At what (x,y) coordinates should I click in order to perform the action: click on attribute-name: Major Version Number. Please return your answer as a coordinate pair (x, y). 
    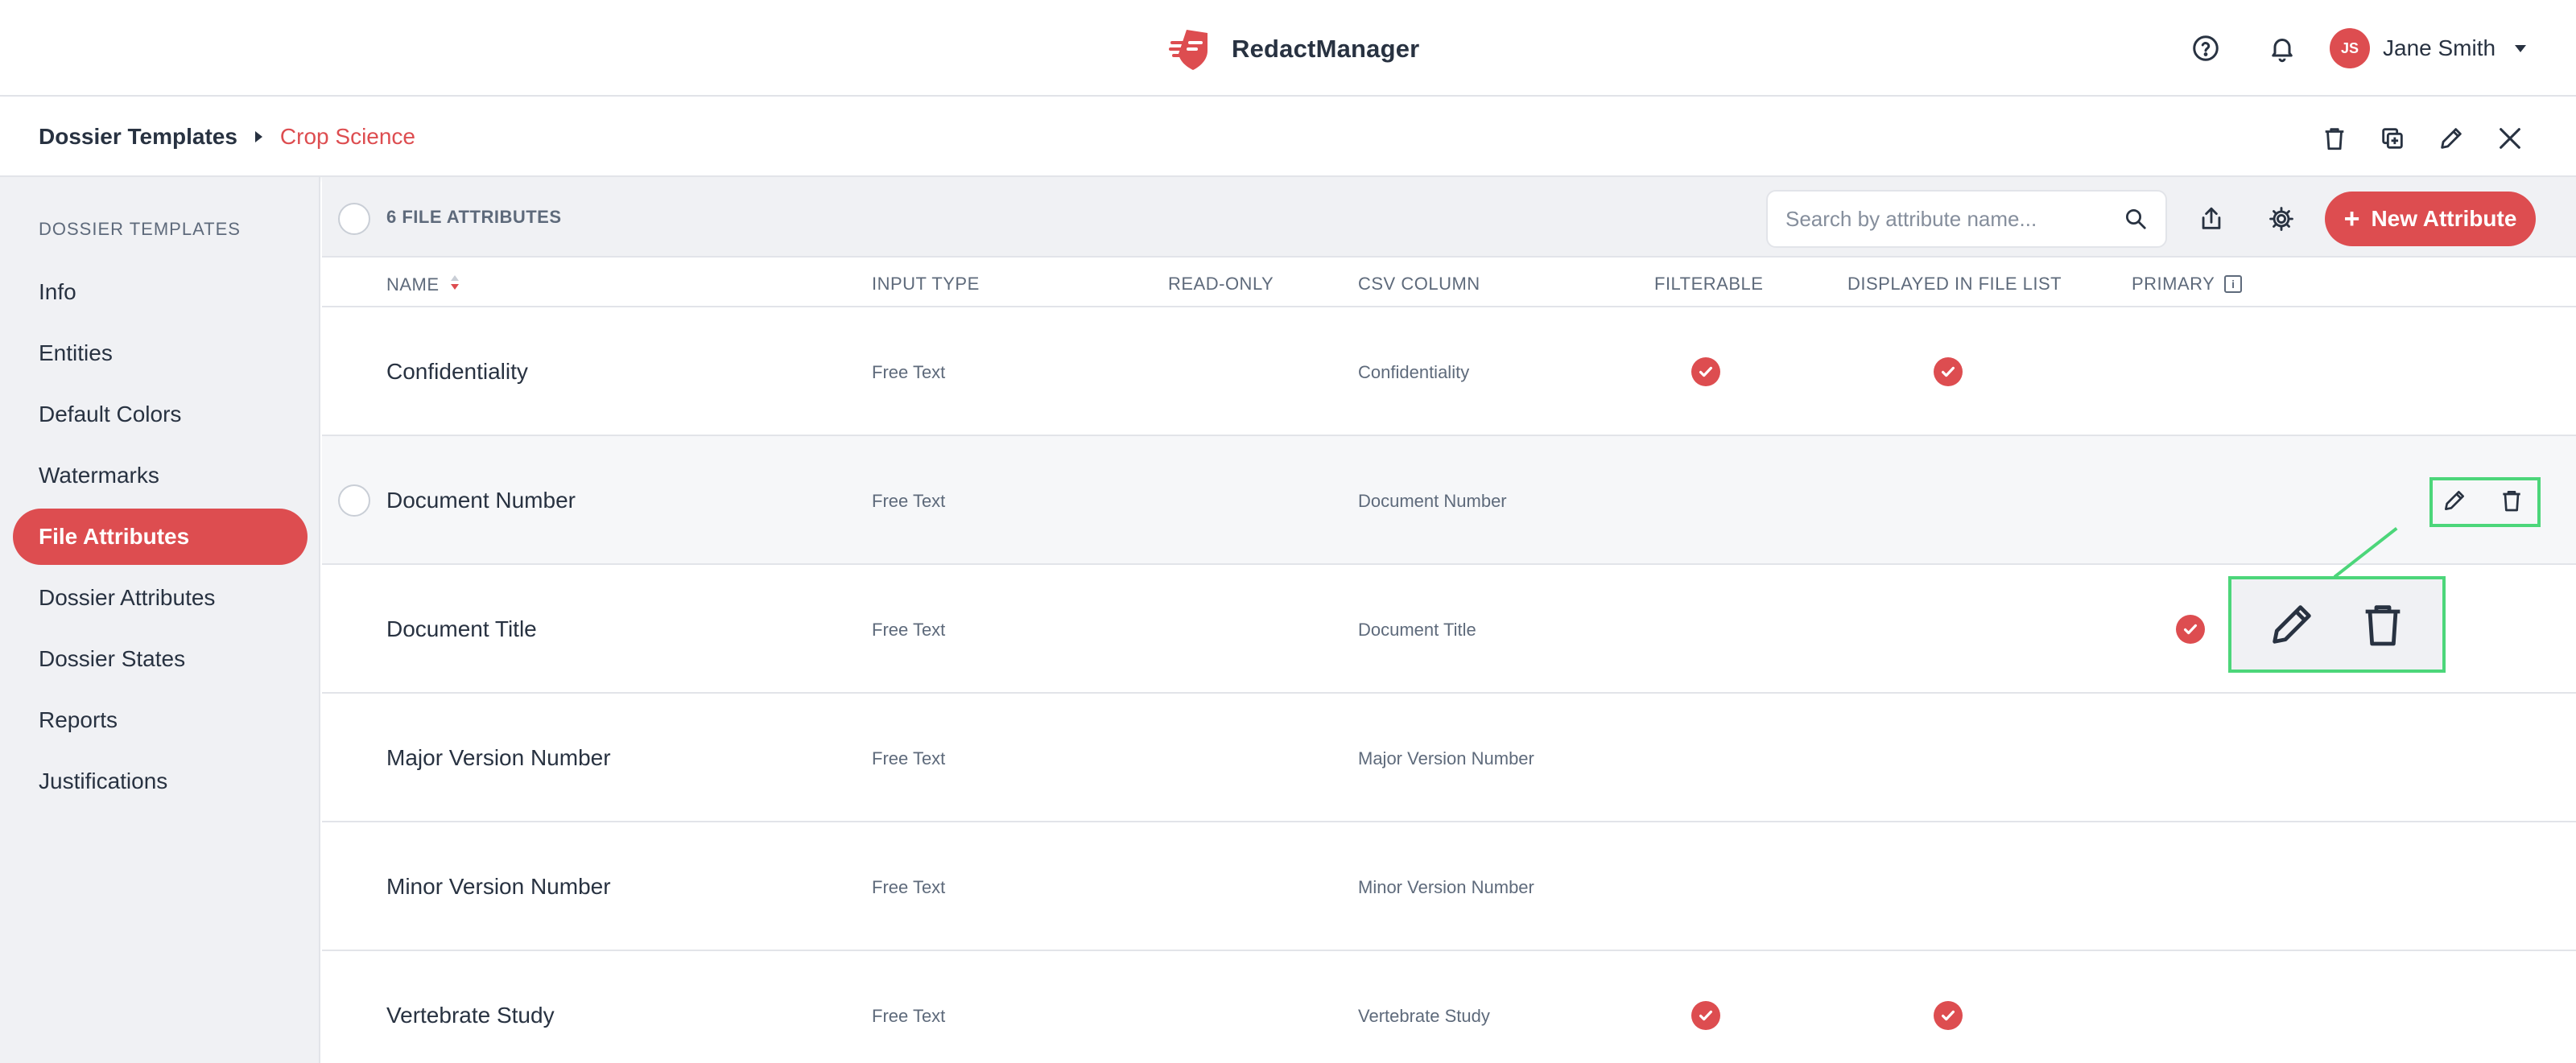
    Looking at the image, I should click on (498, 757).